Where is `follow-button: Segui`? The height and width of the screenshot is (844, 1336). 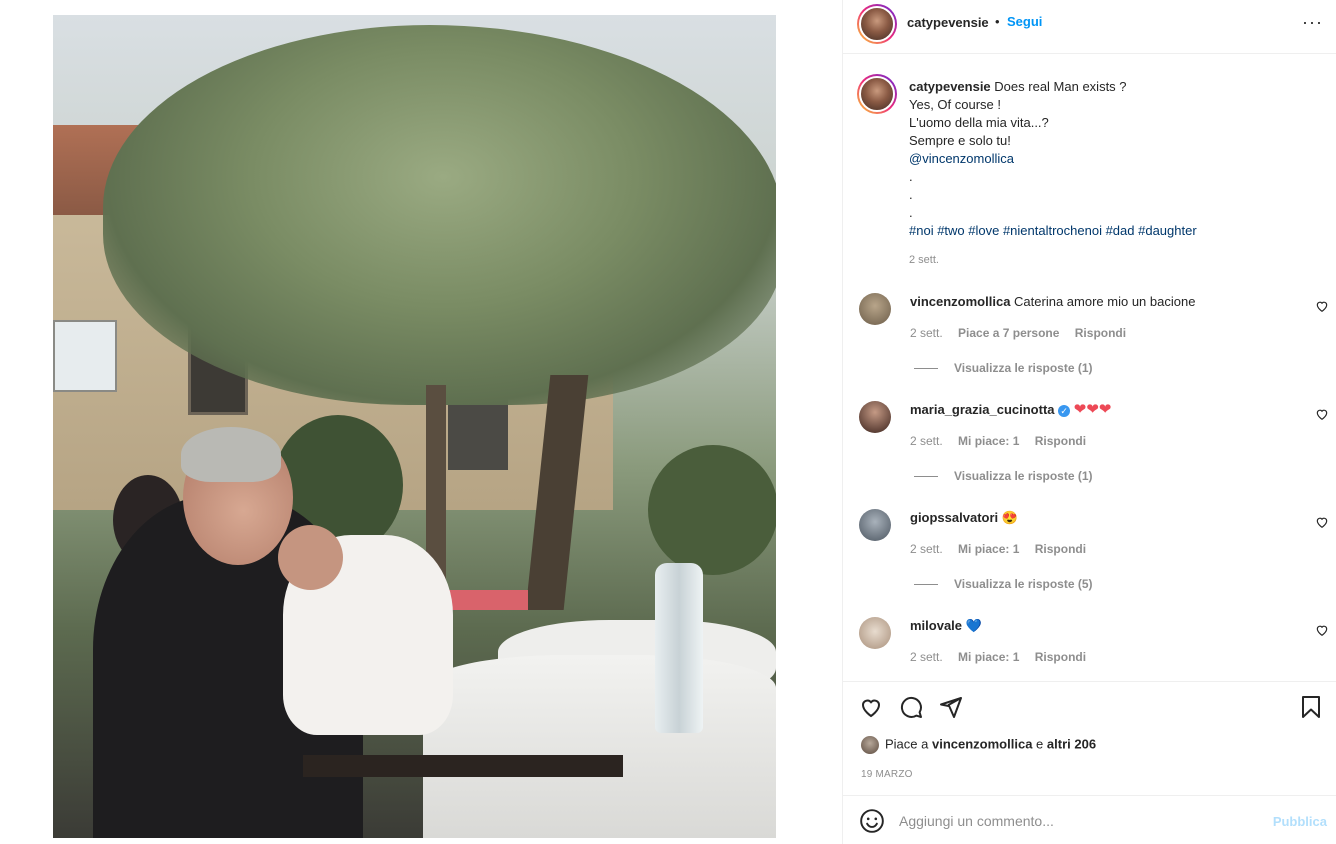 follow-button: Segui is located at coordinates (1024, 21).